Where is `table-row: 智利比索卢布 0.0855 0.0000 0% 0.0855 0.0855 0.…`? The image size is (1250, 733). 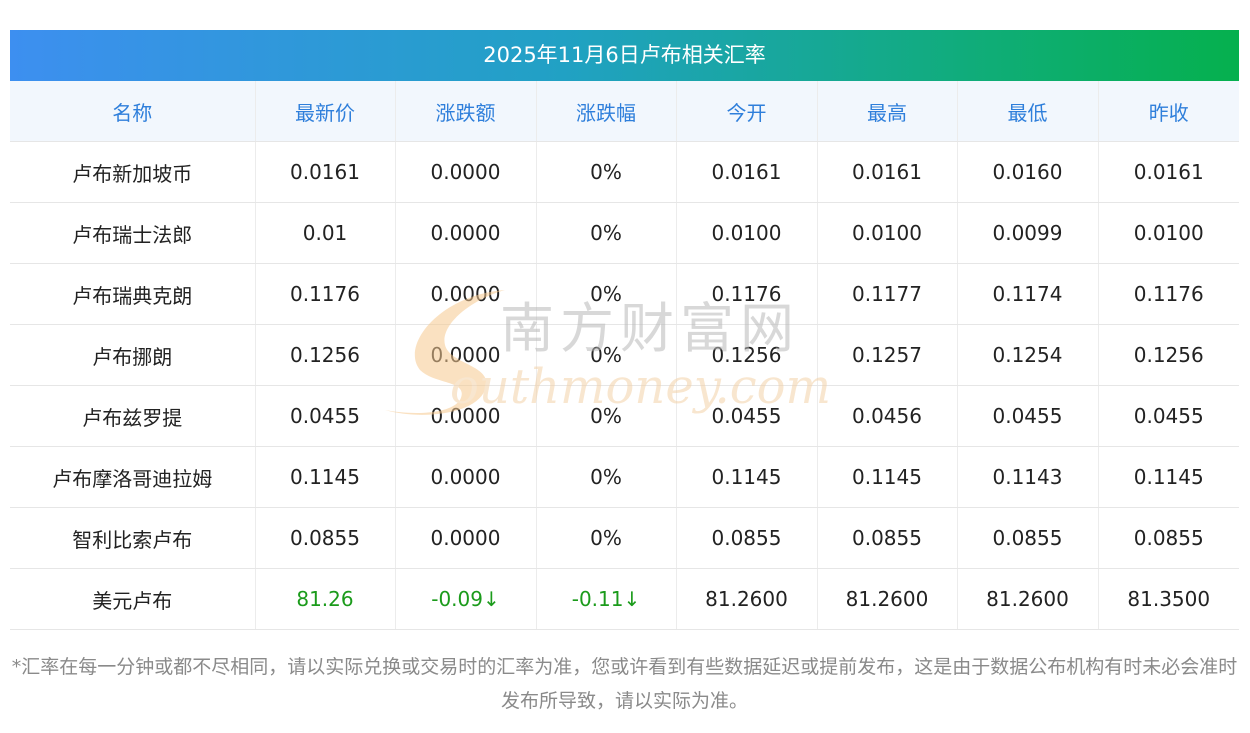 table-row: 智利比索卢布 0.0855 0.0000 0% 0.0855 0.0855 0.… is located at coordinates (624, 538).